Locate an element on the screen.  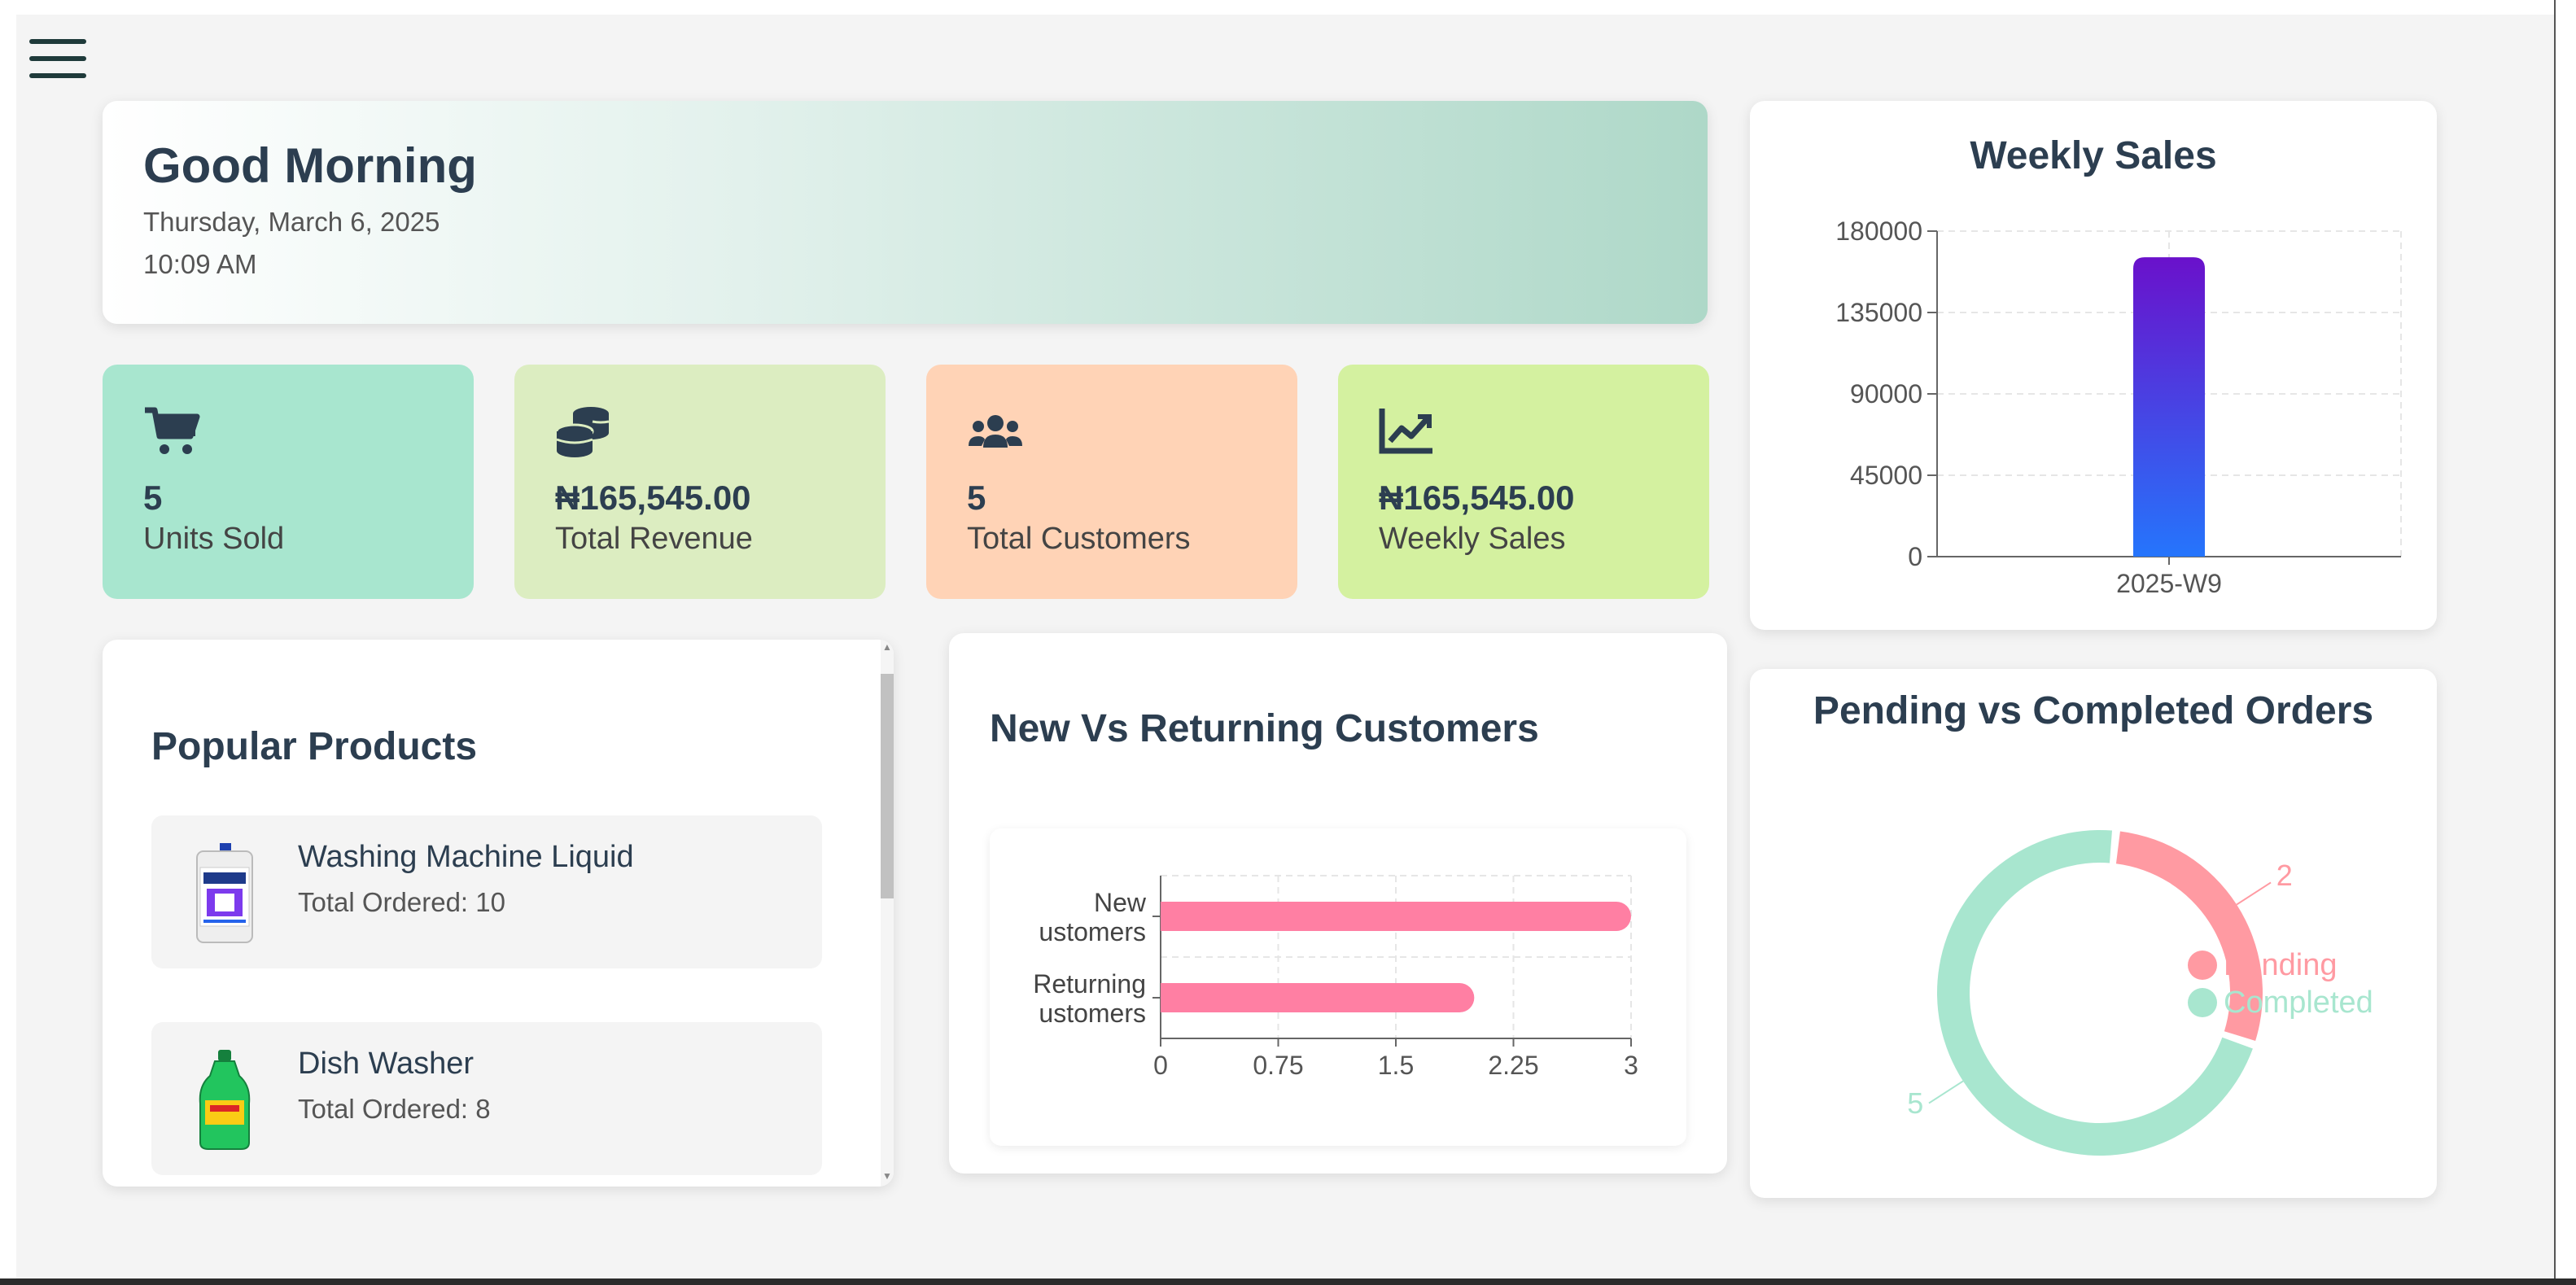
coins-icon is located at coordinates (582, 432).